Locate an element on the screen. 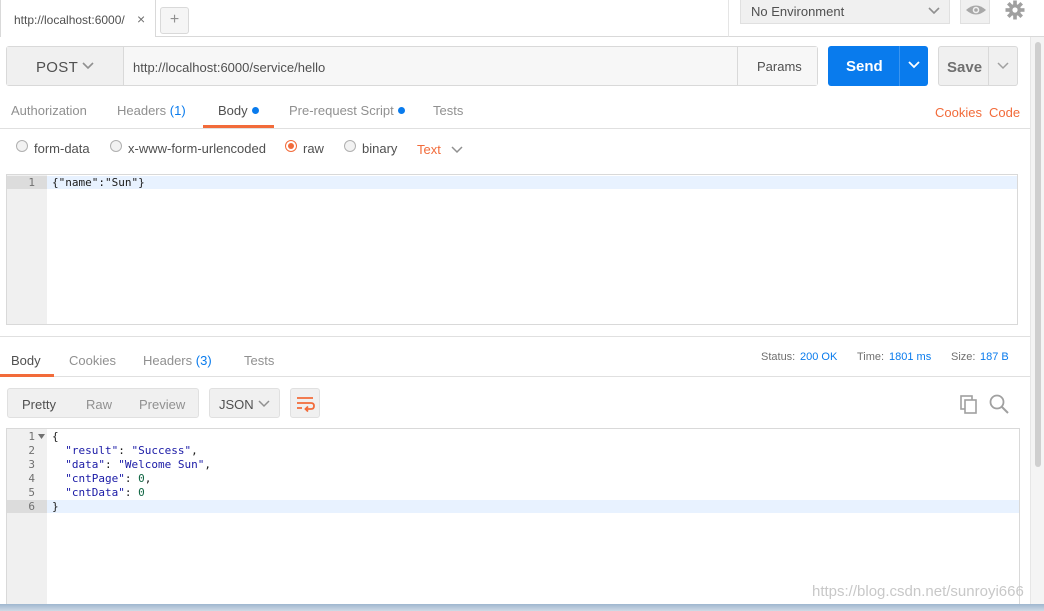  status-value: 200 OK is located at coordinates (818, 357).